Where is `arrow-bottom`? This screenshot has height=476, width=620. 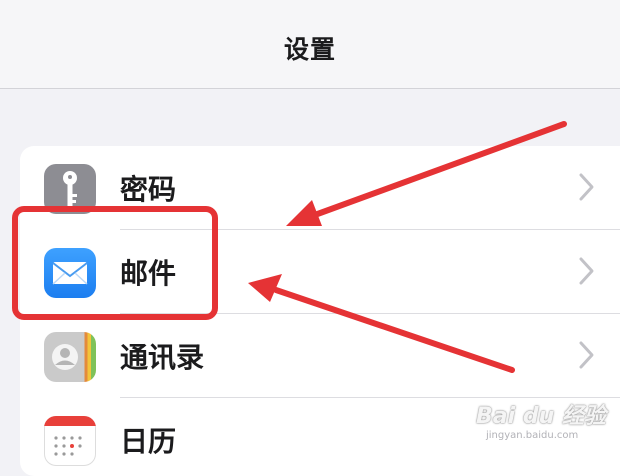
arrow-bottom is located at coordinates (381, 323).